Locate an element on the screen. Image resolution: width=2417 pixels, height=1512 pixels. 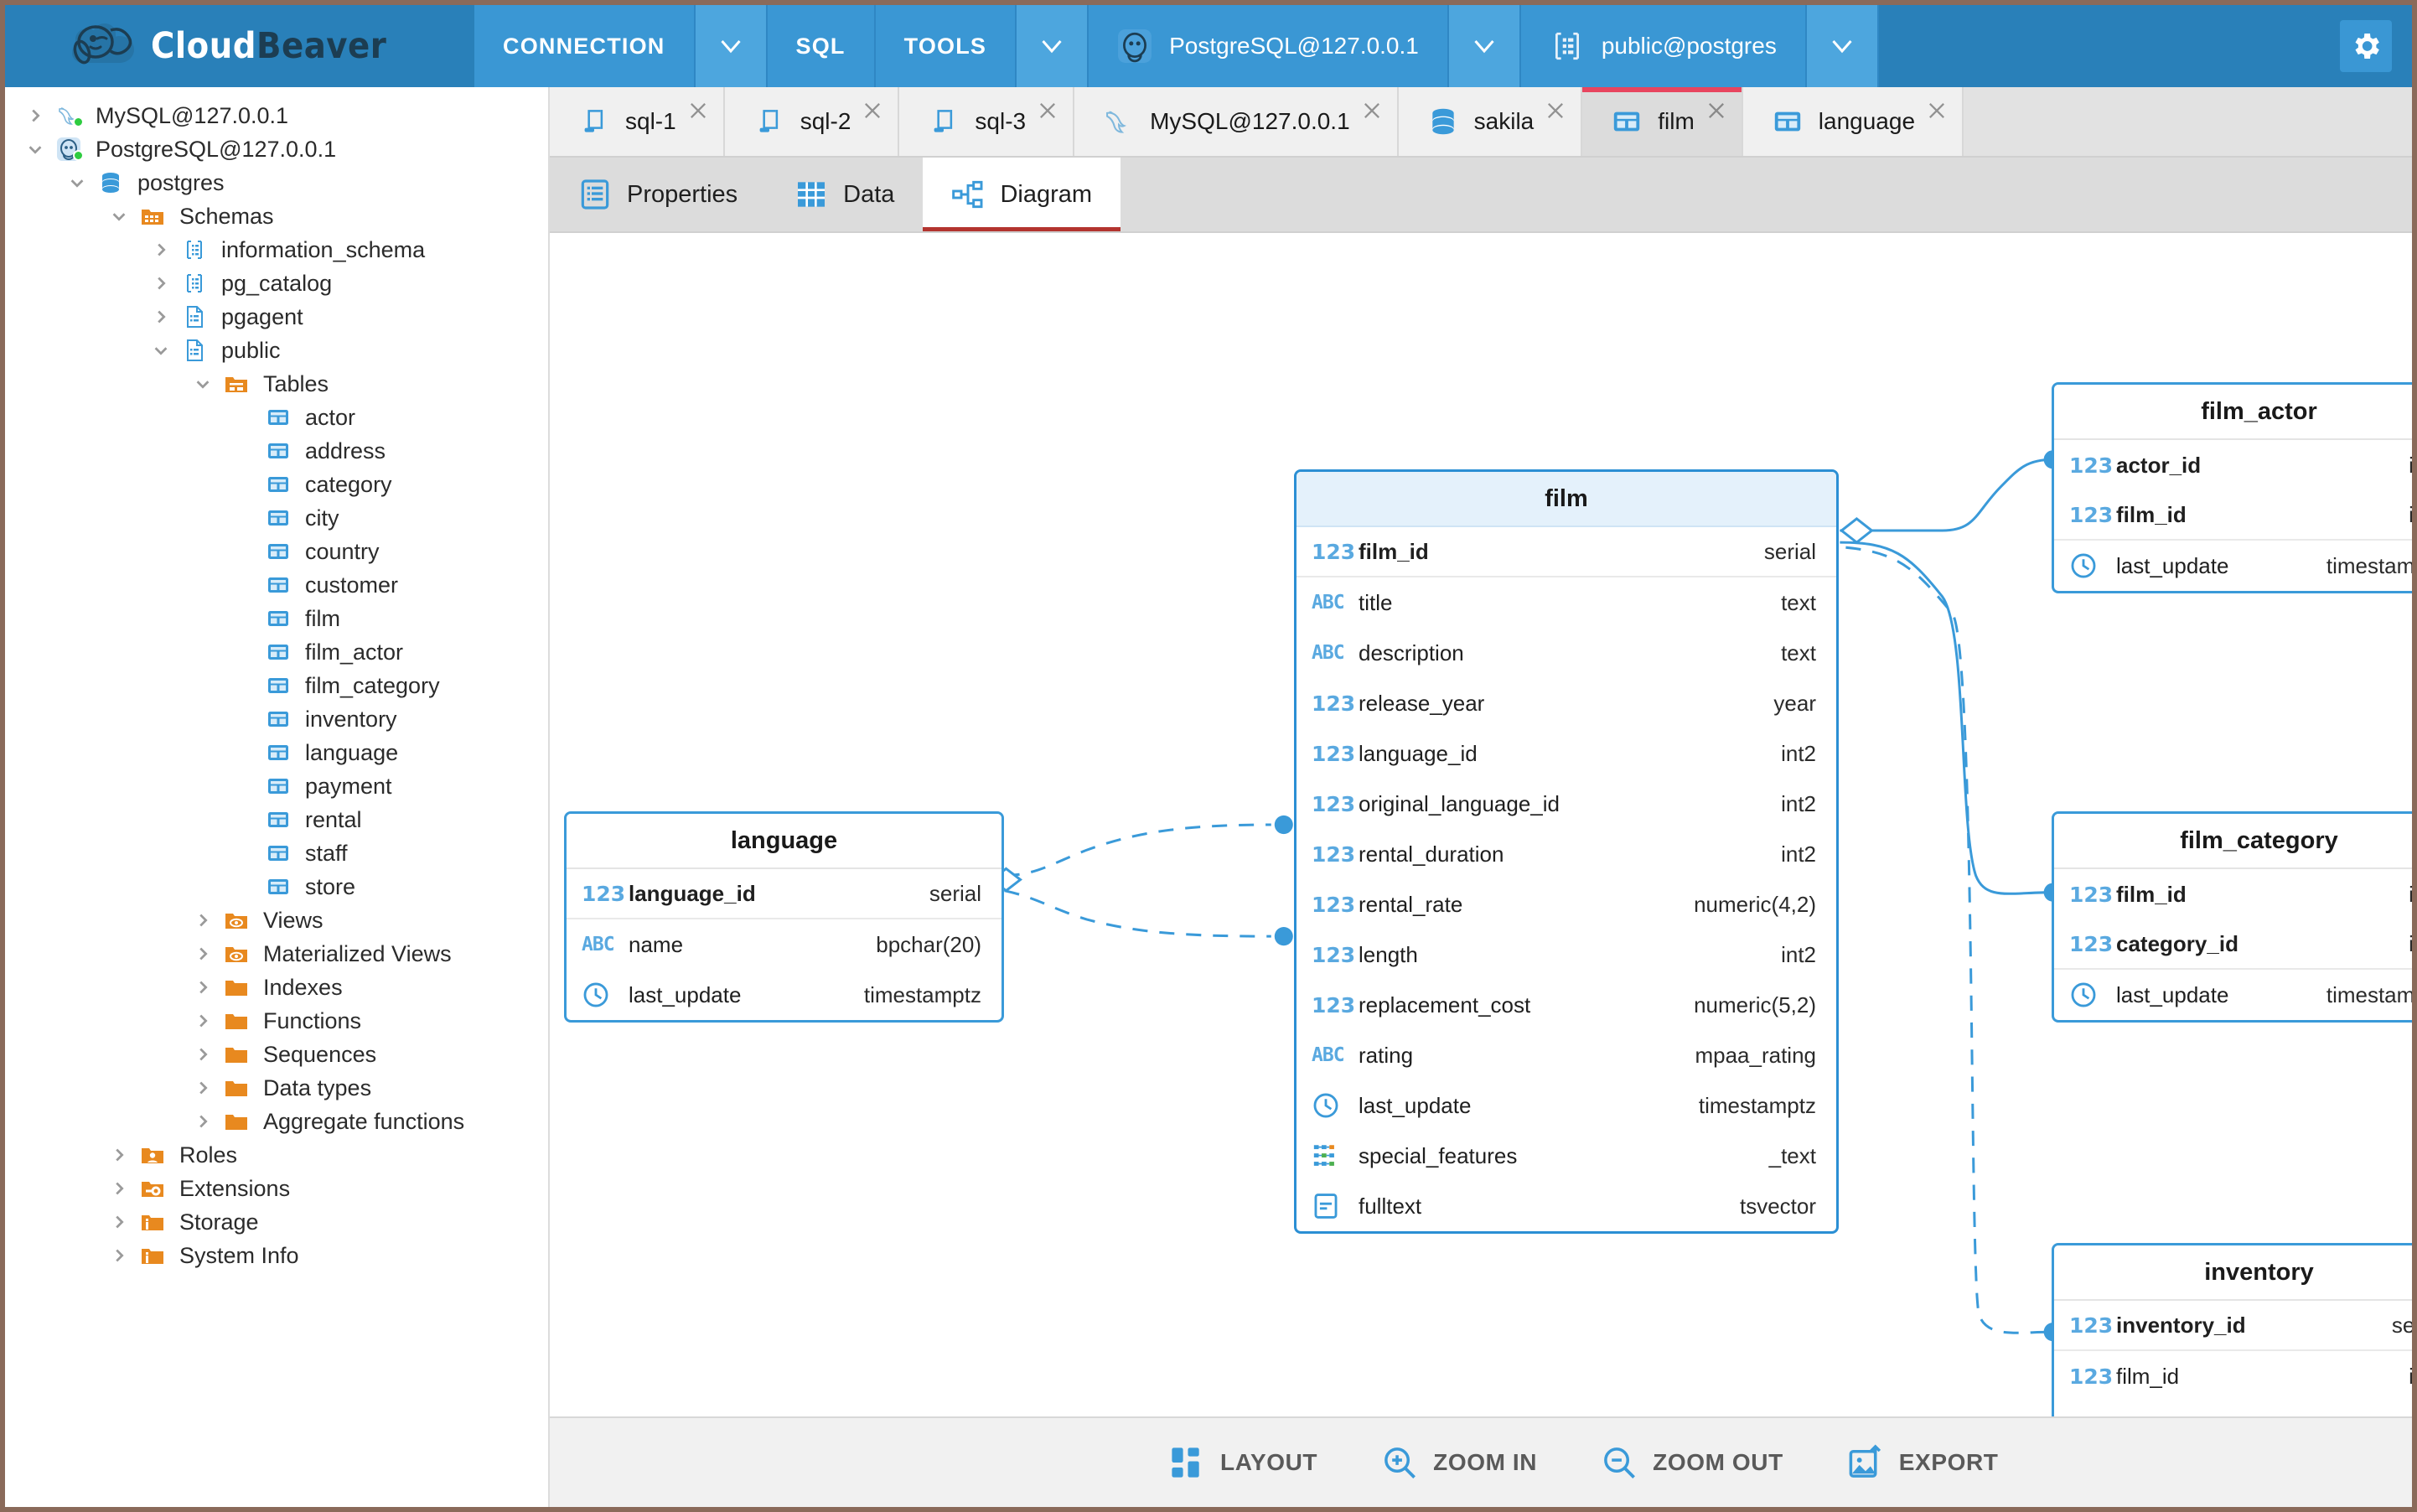
tree-item-mysql-127-0-0-1: MySQL@127.0.0.1 is located at coordinates (276, 115).